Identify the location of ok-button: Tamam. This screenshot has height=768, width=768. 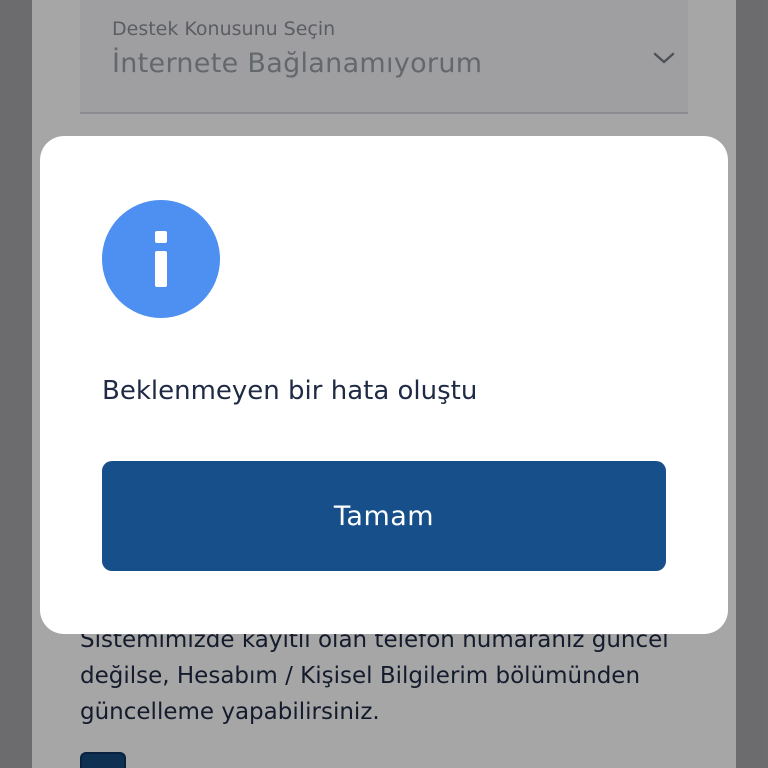
(384, 516).